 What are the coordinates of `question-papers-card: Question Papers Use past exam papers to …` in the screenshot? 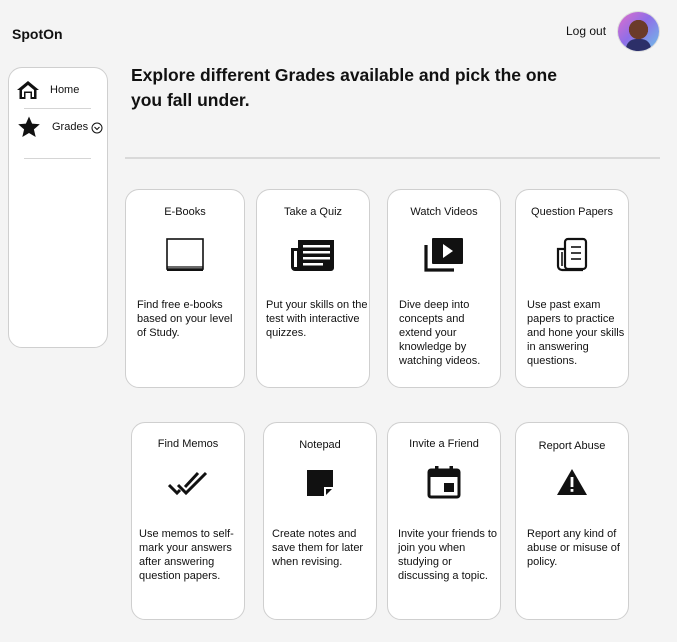 It's located at (572, 288).